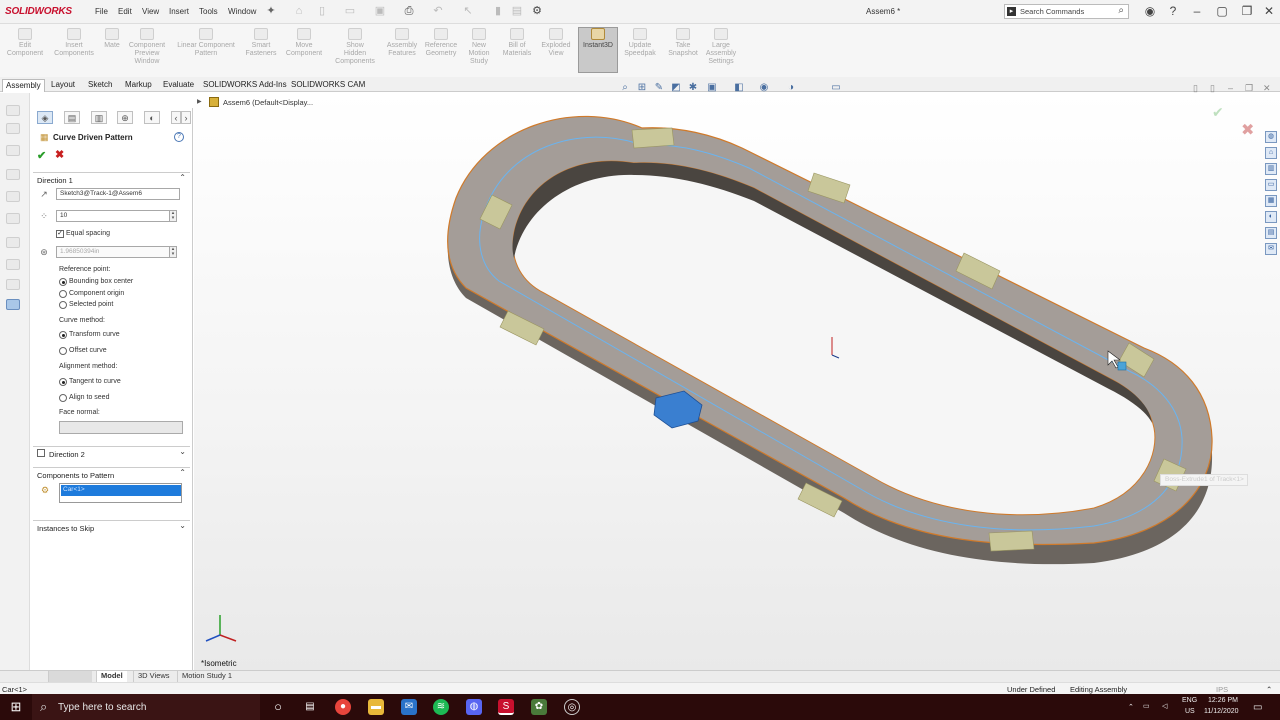 The width and height of the screenshot is (1280, 720). What do you see at coordinates (1223, 700) in the screenshot?
I see `clock-time: 12:26 PM` at bounding box center [1223, 700].